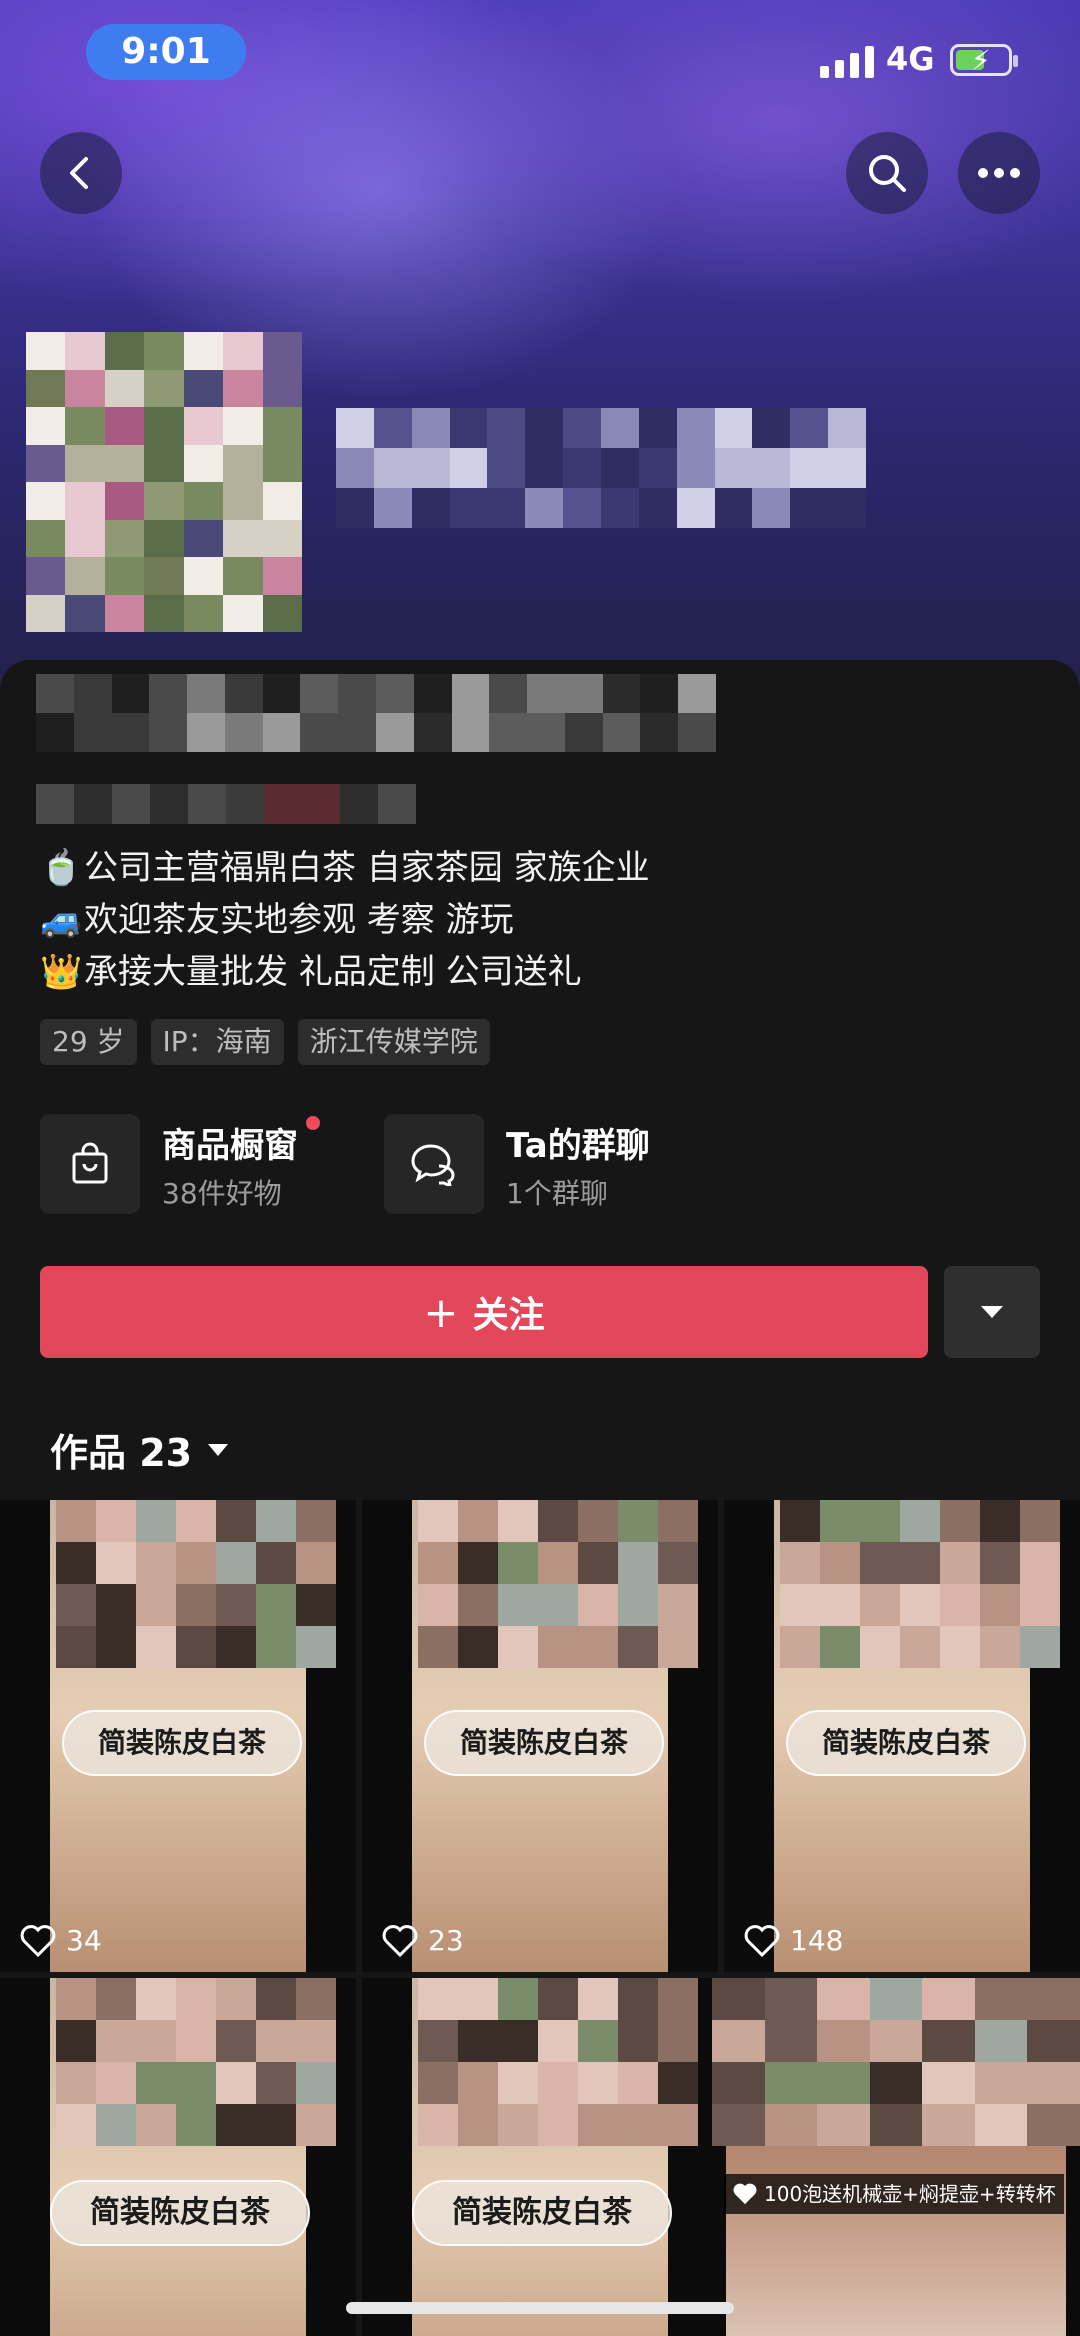 This screenshot has height=2336, width=1080. I want to click on shop-window-entry: 商品橱窗 38件好物, so click(200, 1165).